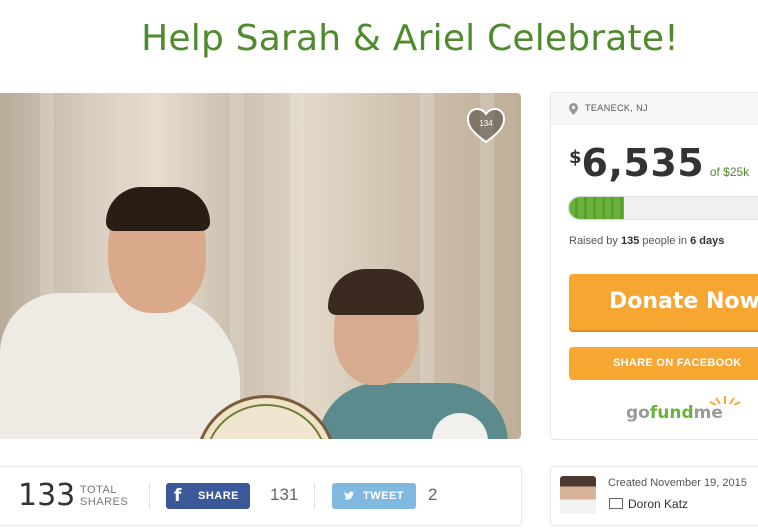 The height and width of the screenshot is (530, 758). What do you see at coordinates (597, 208) in the screenshot?
I see `progress-fill` at bounding box center [597, 208].